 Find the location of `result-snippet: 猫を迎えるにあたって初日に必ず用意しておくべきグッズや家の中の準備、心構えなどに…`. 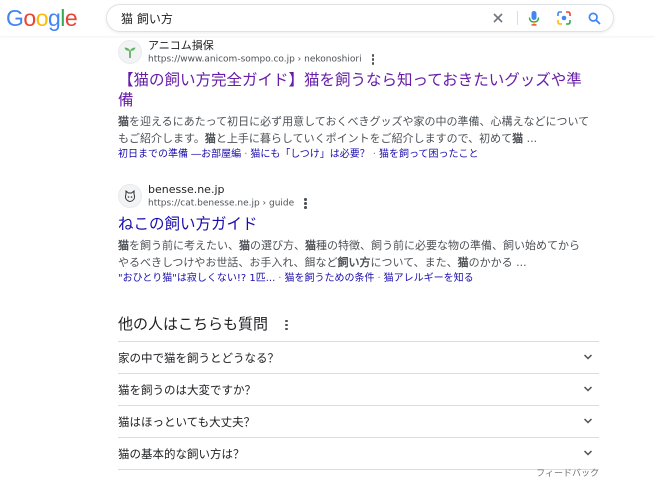

result-snippet: 猫を迎えるにあたって初日に必ず用意しておくべきグッズや家の中の準備、心構えなどに… is located at coordinates (354, 130).